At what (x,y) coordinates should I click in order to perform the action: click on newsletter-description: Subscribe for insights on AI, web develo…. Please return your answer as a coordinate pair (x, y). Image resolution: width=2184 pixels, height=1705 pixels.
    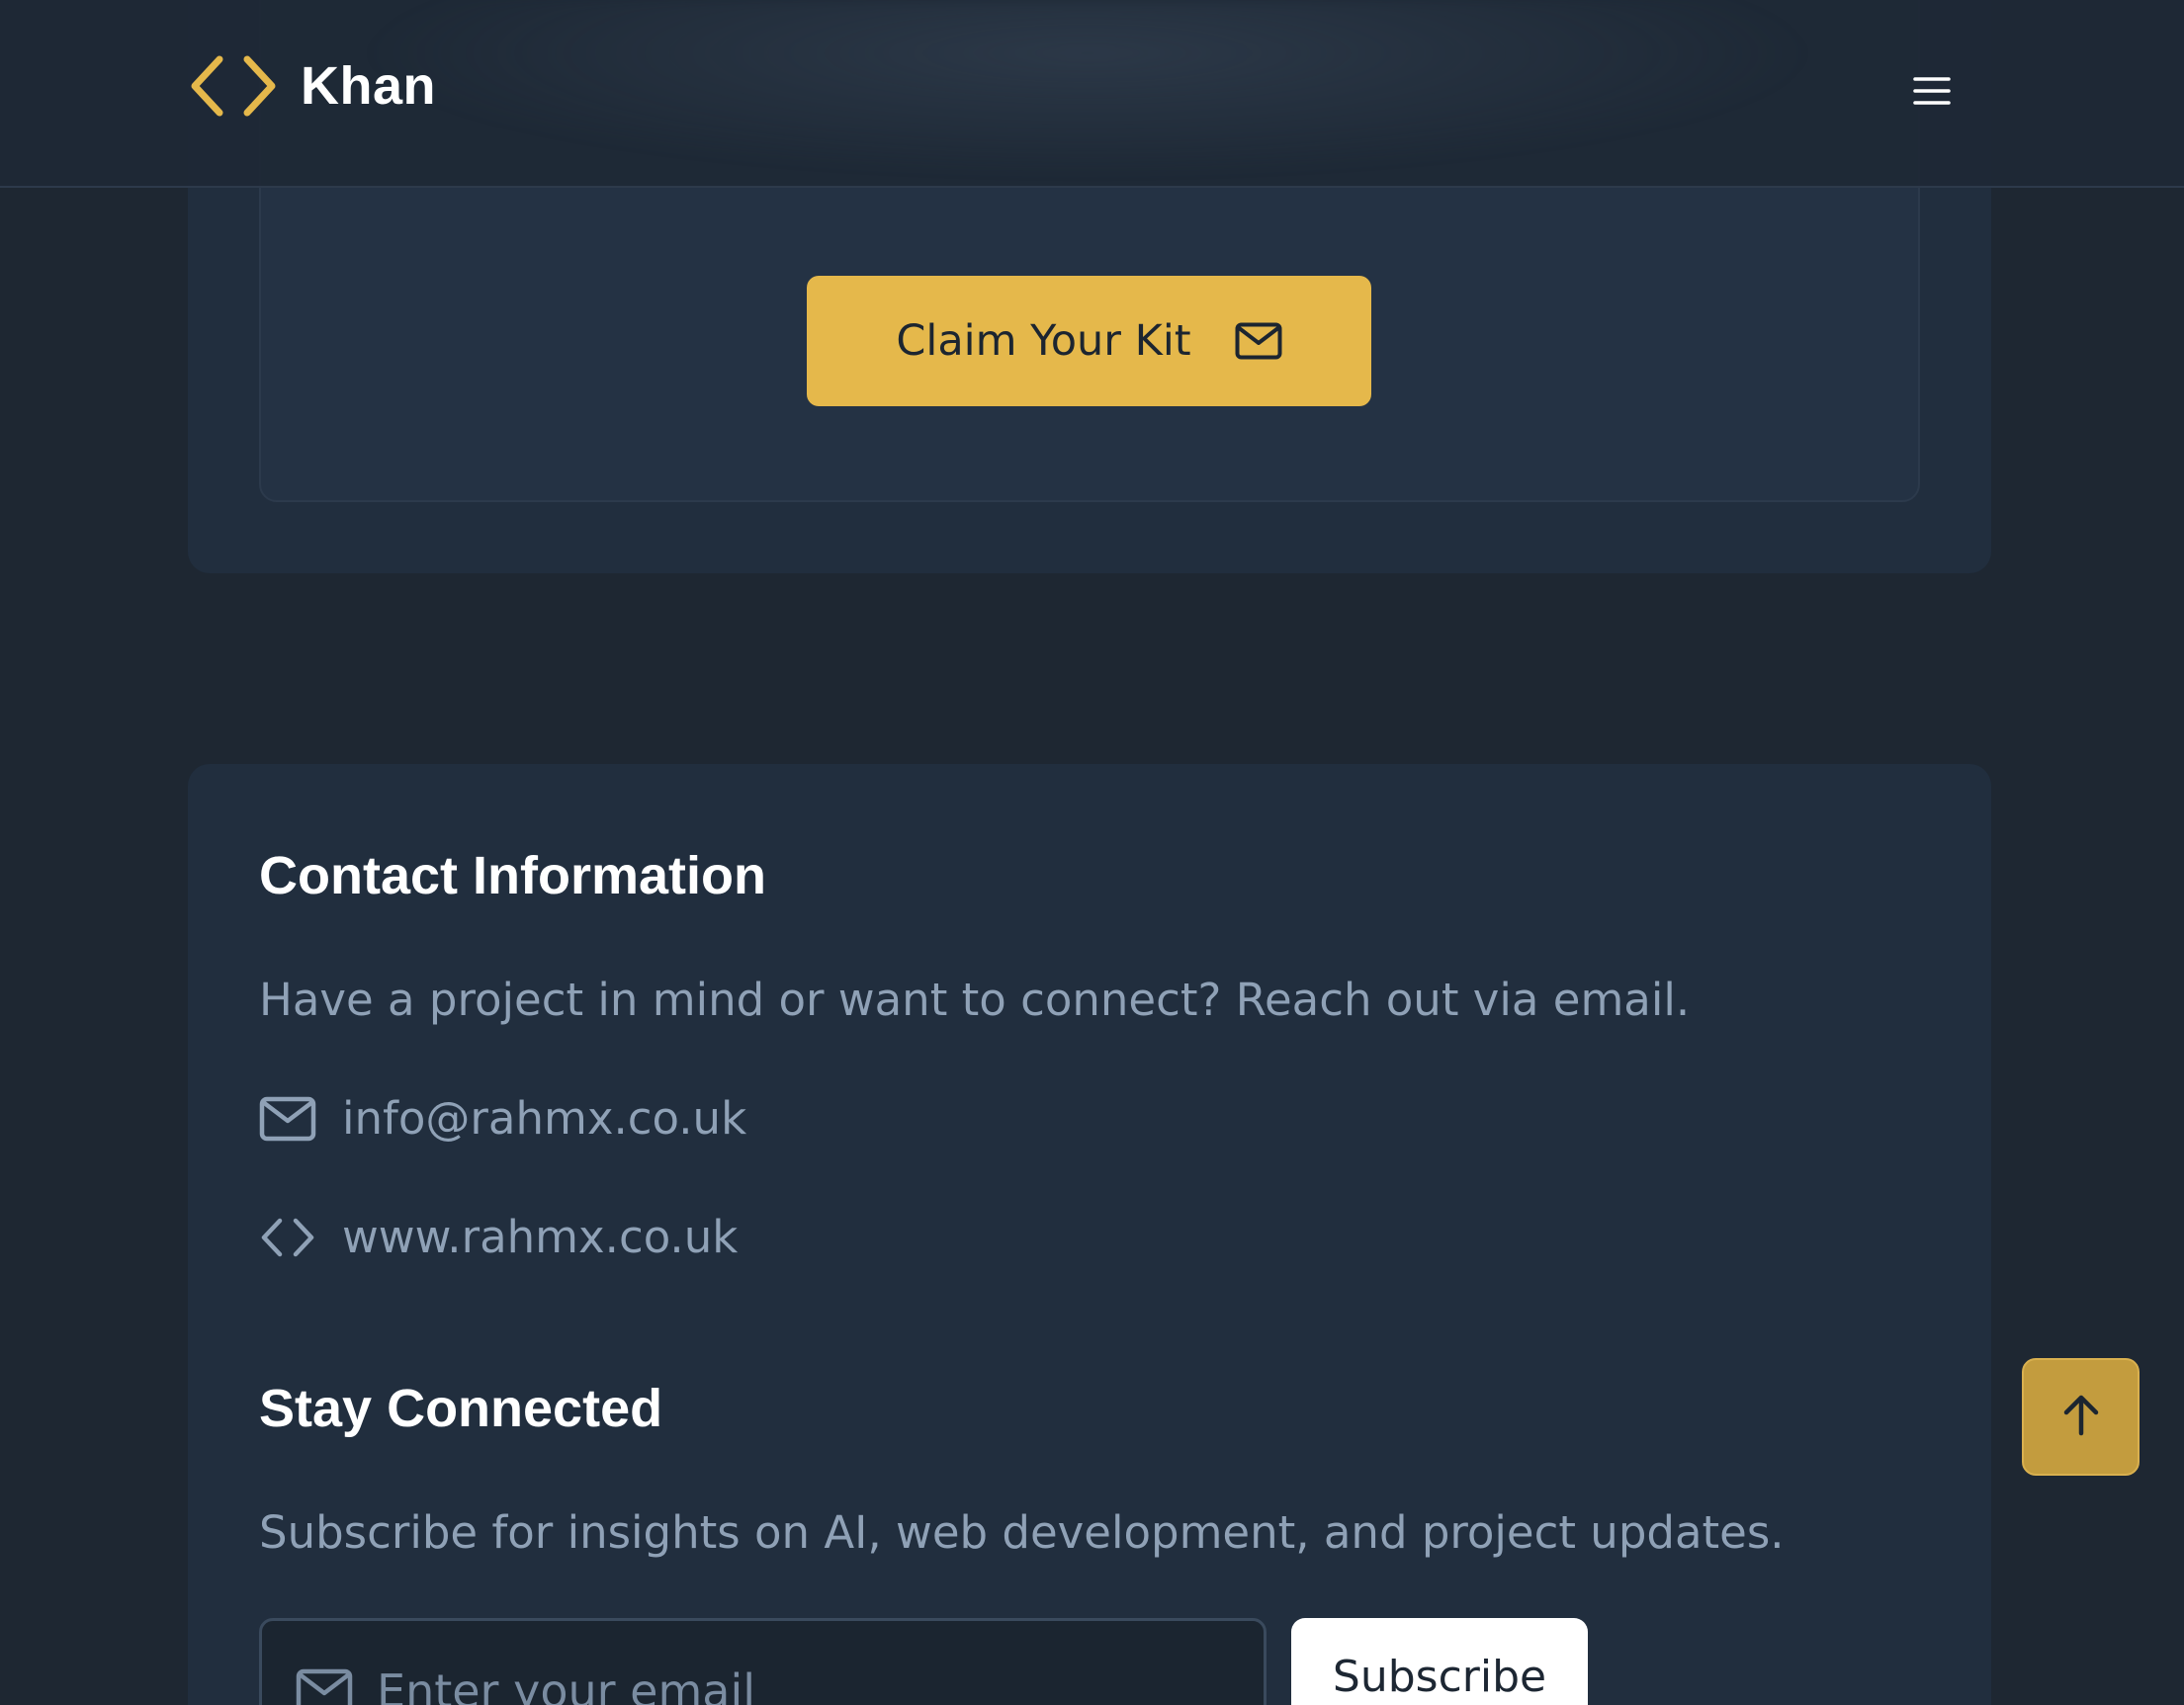
    Looking at the image, I should click on (1022, 1532).